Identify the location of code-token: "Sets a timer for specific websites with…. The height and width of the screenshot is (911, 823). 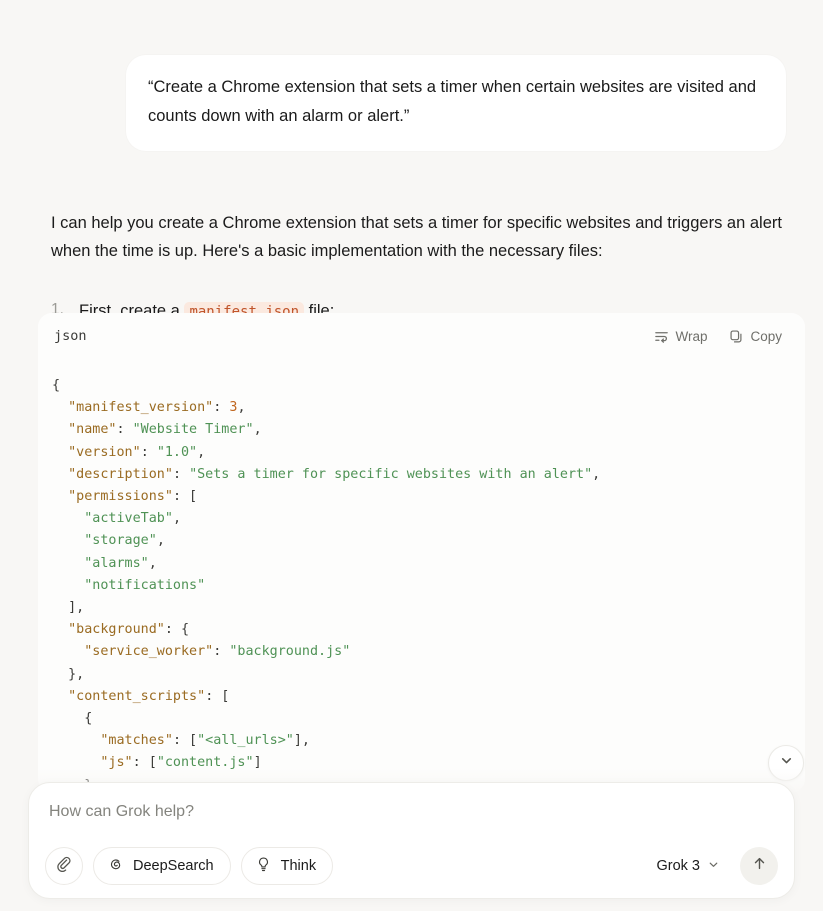
(391, 474).